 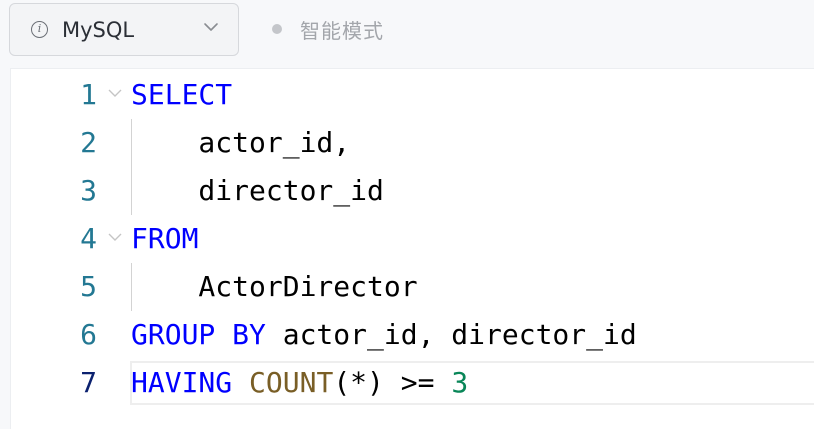 I want to click on line-number: 2, so click(x=88, y=142).